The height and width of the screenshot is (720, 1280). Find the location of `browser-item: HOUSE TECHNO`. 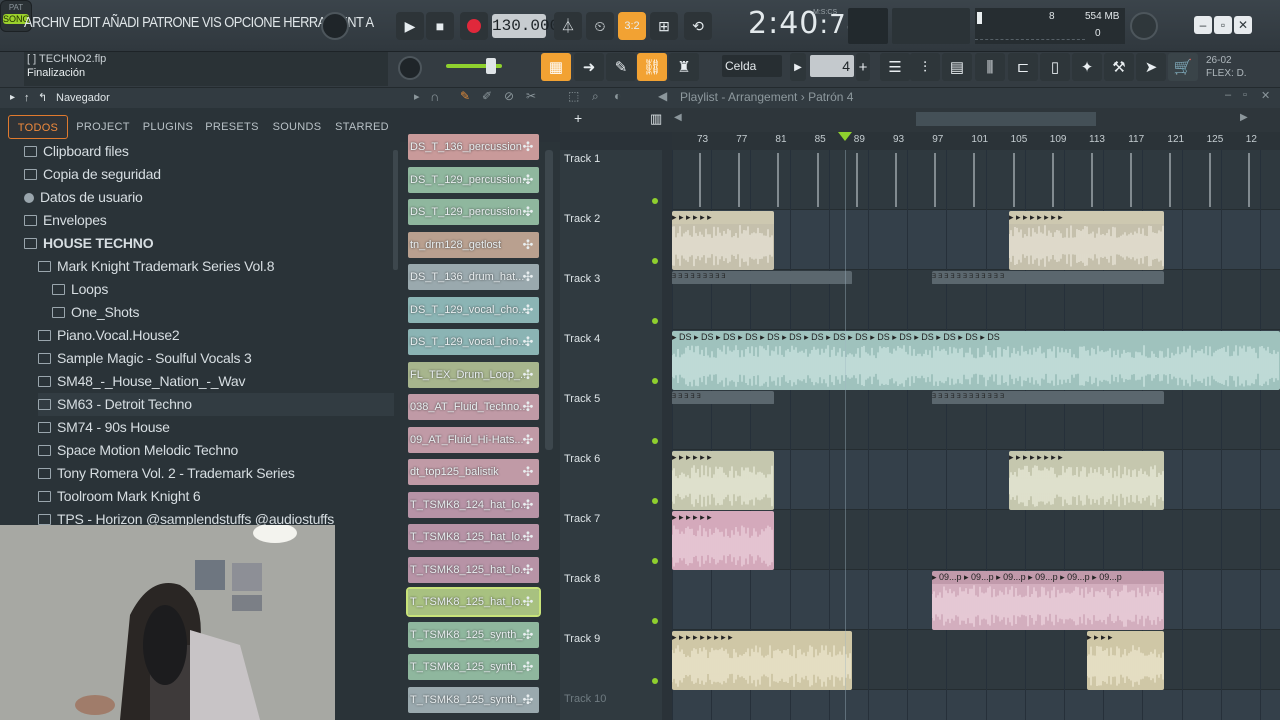

browser-item: HOUSE TECHNO is located at coordinates (209, 243).